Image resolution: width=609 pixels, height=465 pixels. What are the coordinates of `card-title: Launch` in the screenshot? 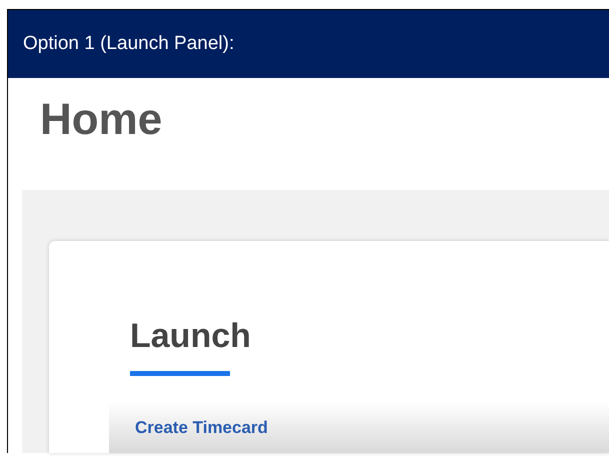 It's located at (190, 336).